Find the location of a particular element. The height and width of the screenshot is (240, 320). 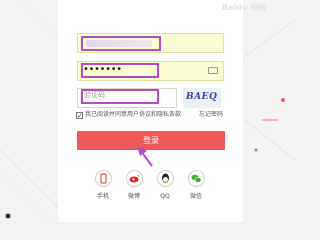

social-label-qq: QQ is located at coordinates (165, 196).